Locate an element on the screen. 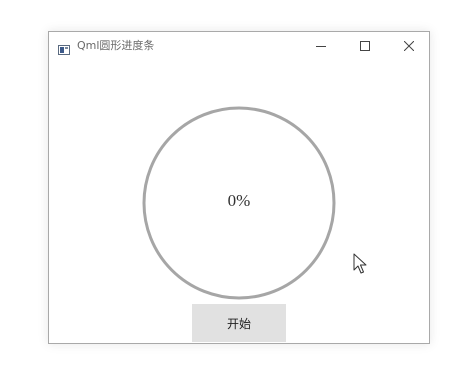  maximize-icon is located at coordinates (365, 46).